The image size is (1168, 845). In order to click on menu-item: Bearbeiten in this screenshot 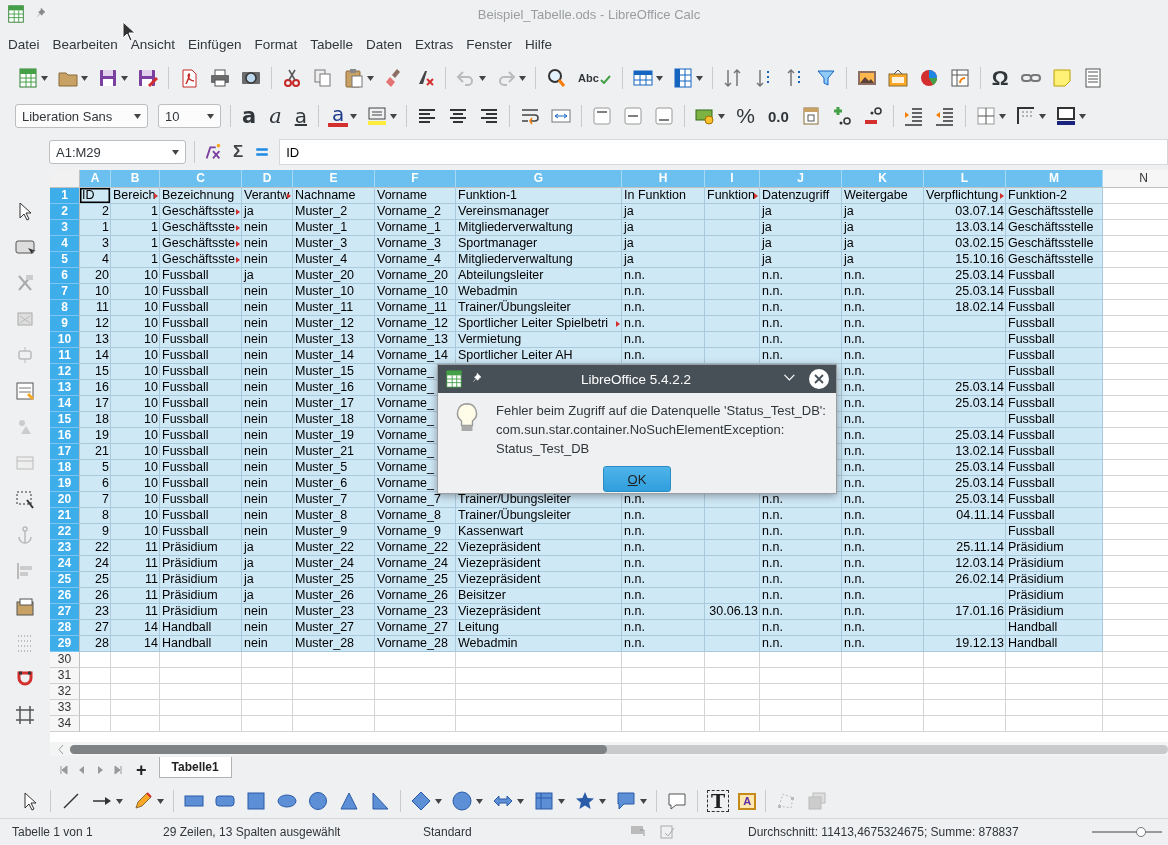, I will do `click(84, 44)`.